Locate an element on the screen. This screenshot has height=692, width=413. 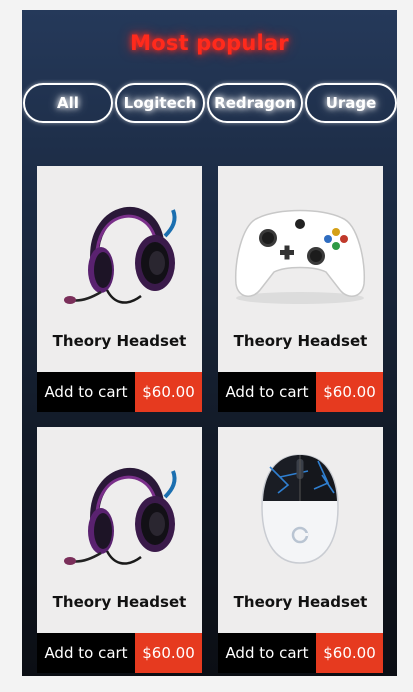
filter-redragon: Redragon is located at coordinates (255, 103).